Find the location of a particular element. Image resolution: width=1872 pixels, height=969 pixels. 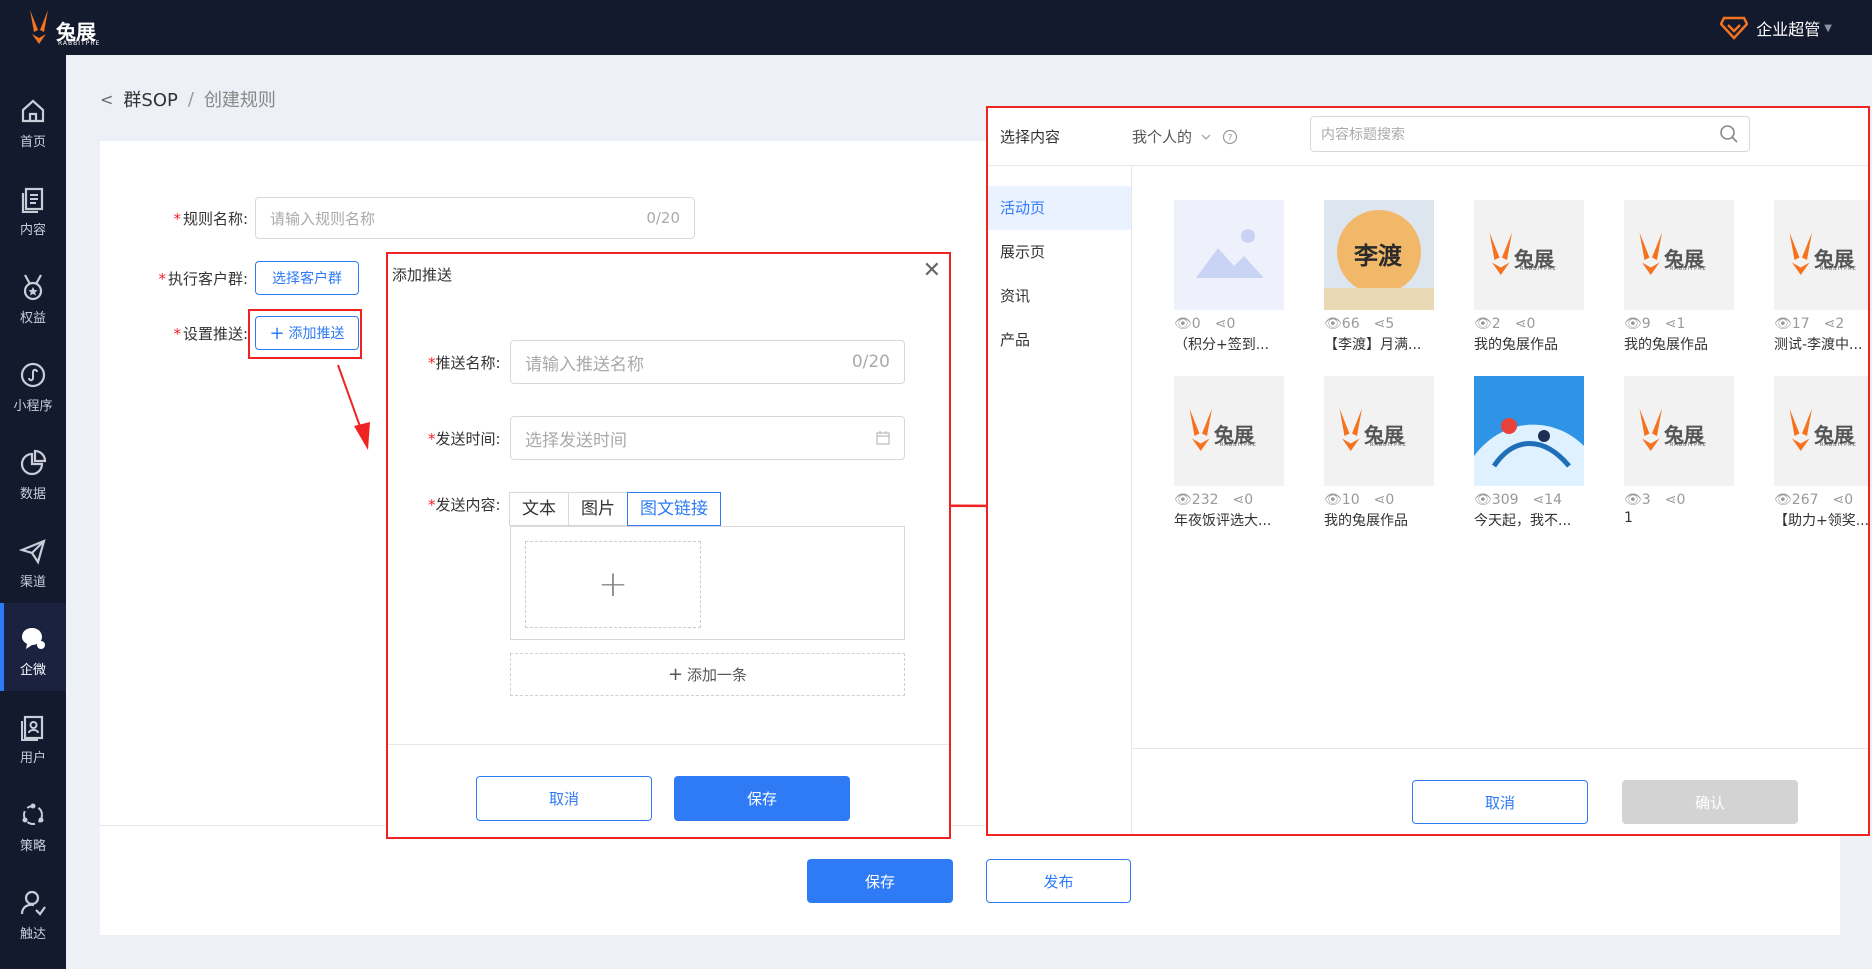

share-count: ⋖ 5 is located at coordinates (1384, 324).